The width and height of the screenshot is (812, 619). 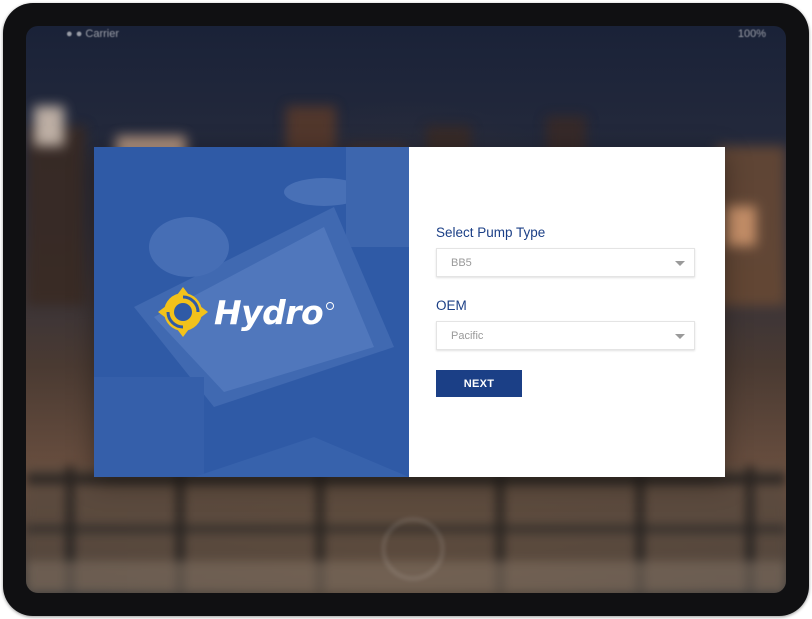 What do you see at coordinates (461, 263) in the screenshot?
I see `pump-type-value: BB5` at bounding box center [461, 263].